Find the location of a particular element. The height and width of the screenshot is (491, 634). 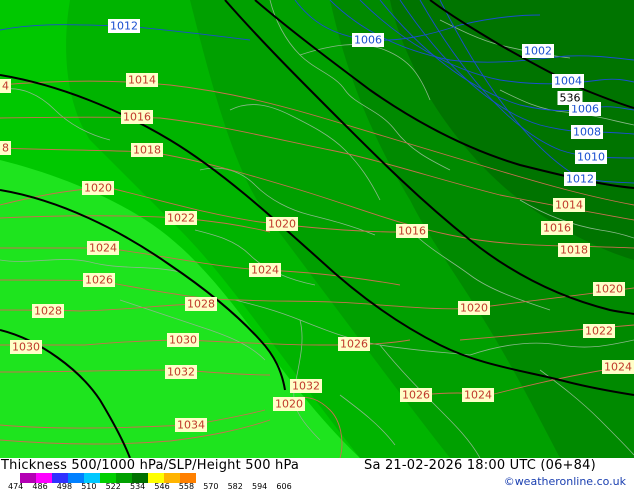

isobar-label-low: 1006 is located at coordinates (368, 40).